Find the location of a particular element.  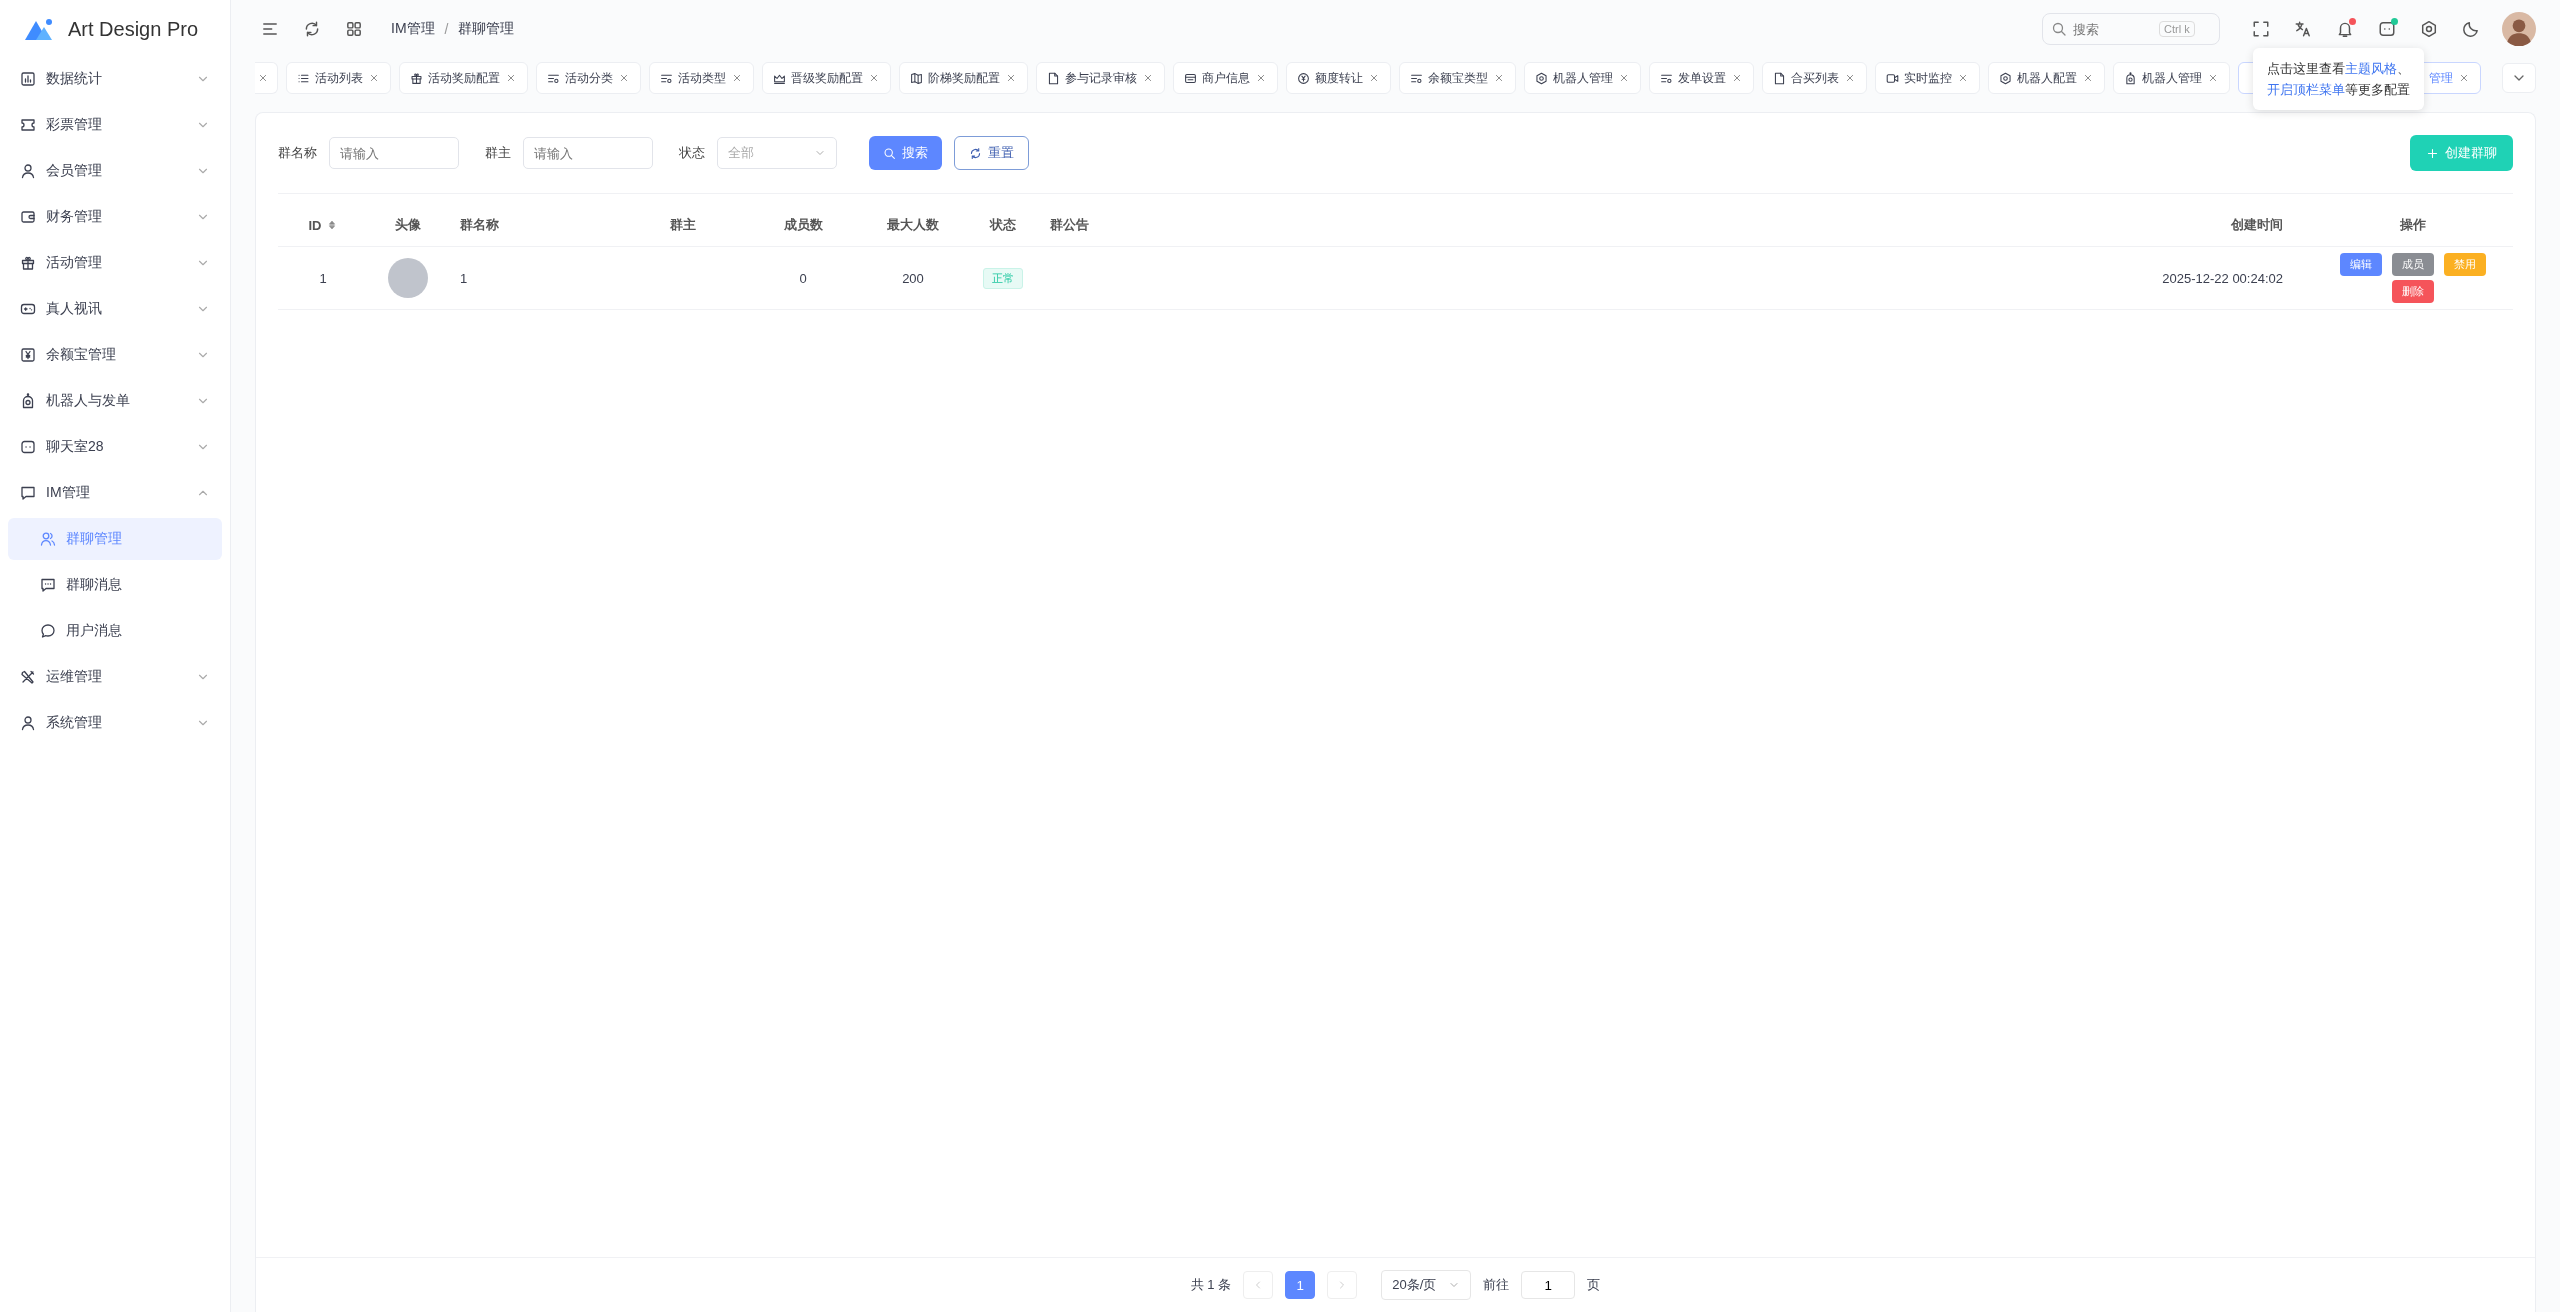

table-cell: 200 is located at coordinates (913, 278).